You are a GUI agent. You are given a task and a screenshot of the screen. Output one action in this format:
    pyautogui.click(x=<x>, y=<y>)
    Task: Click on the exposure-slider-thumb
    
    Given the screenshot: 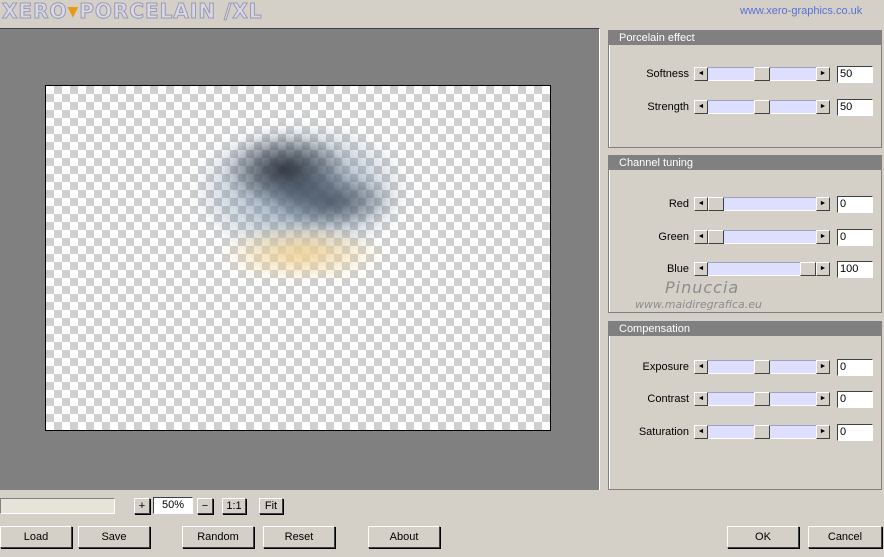 What is the action you would take?
    pyautogui.click(x=762, y=367)
    